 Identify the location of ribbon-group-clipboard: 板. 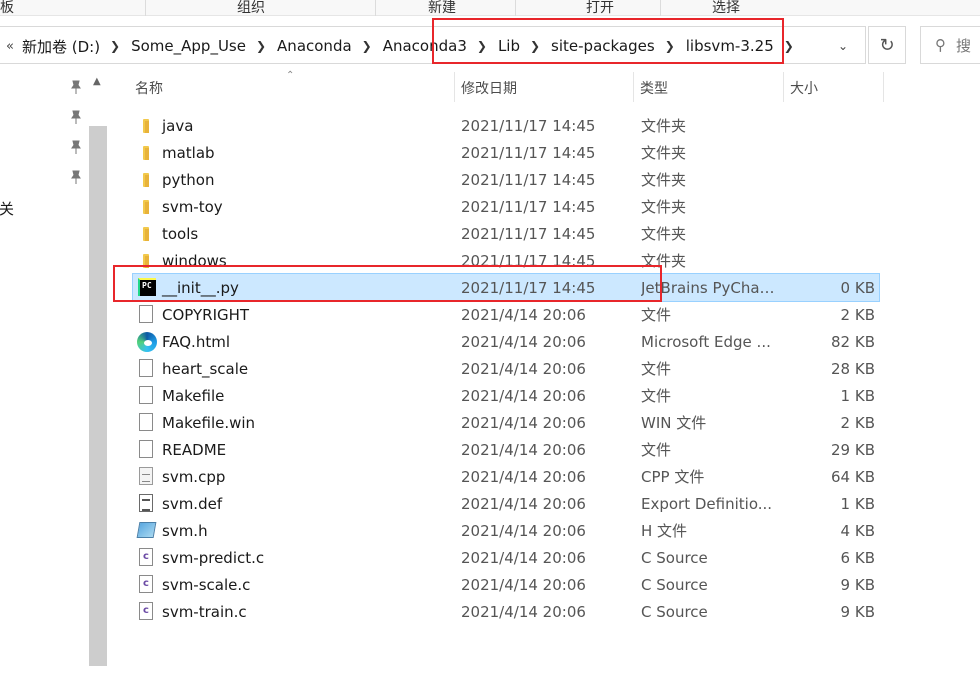
(7, 8).